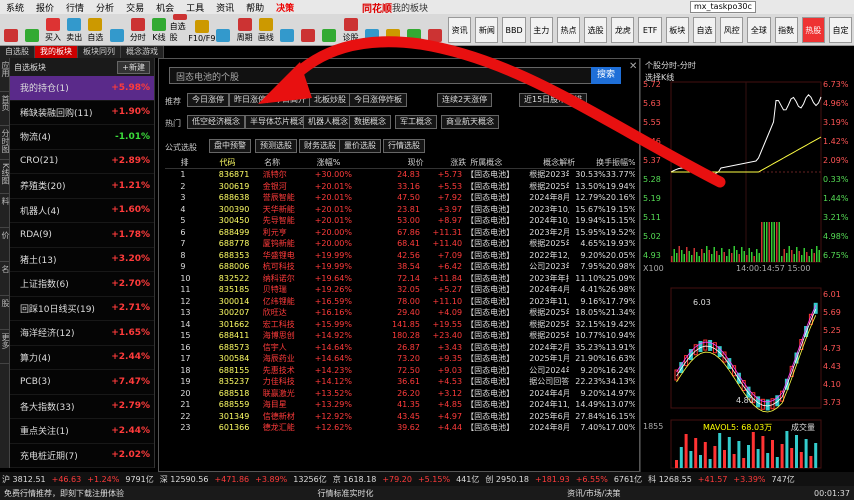 This screenshot has height=500, width=854. Describe the element at coordinates (713, 479) in the screenshot. I see `index-quote: +41.57` at that location.